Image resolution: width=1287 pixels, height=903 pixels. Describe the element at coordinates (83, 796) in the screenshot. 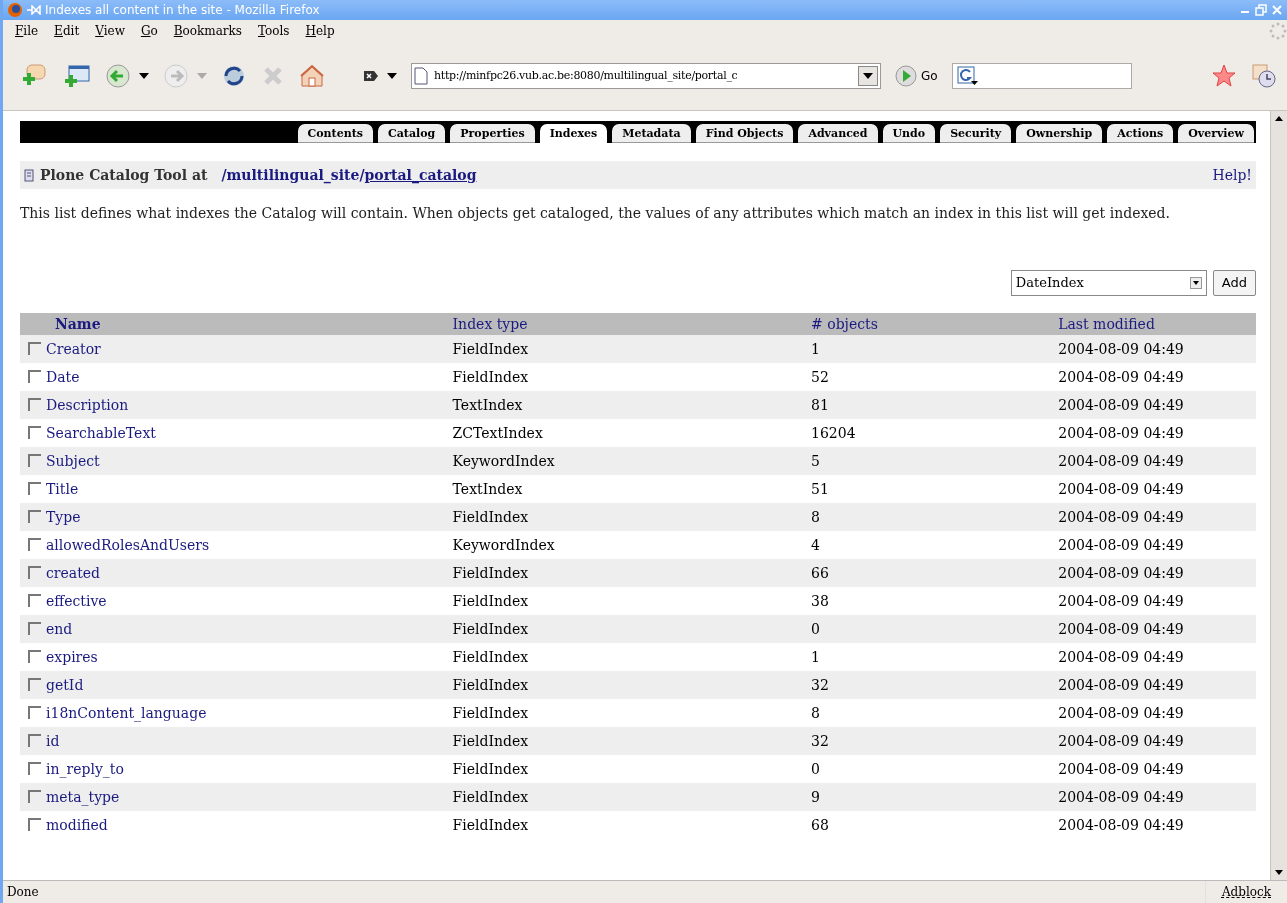

I see `index-name-link: meta_type` at that location.